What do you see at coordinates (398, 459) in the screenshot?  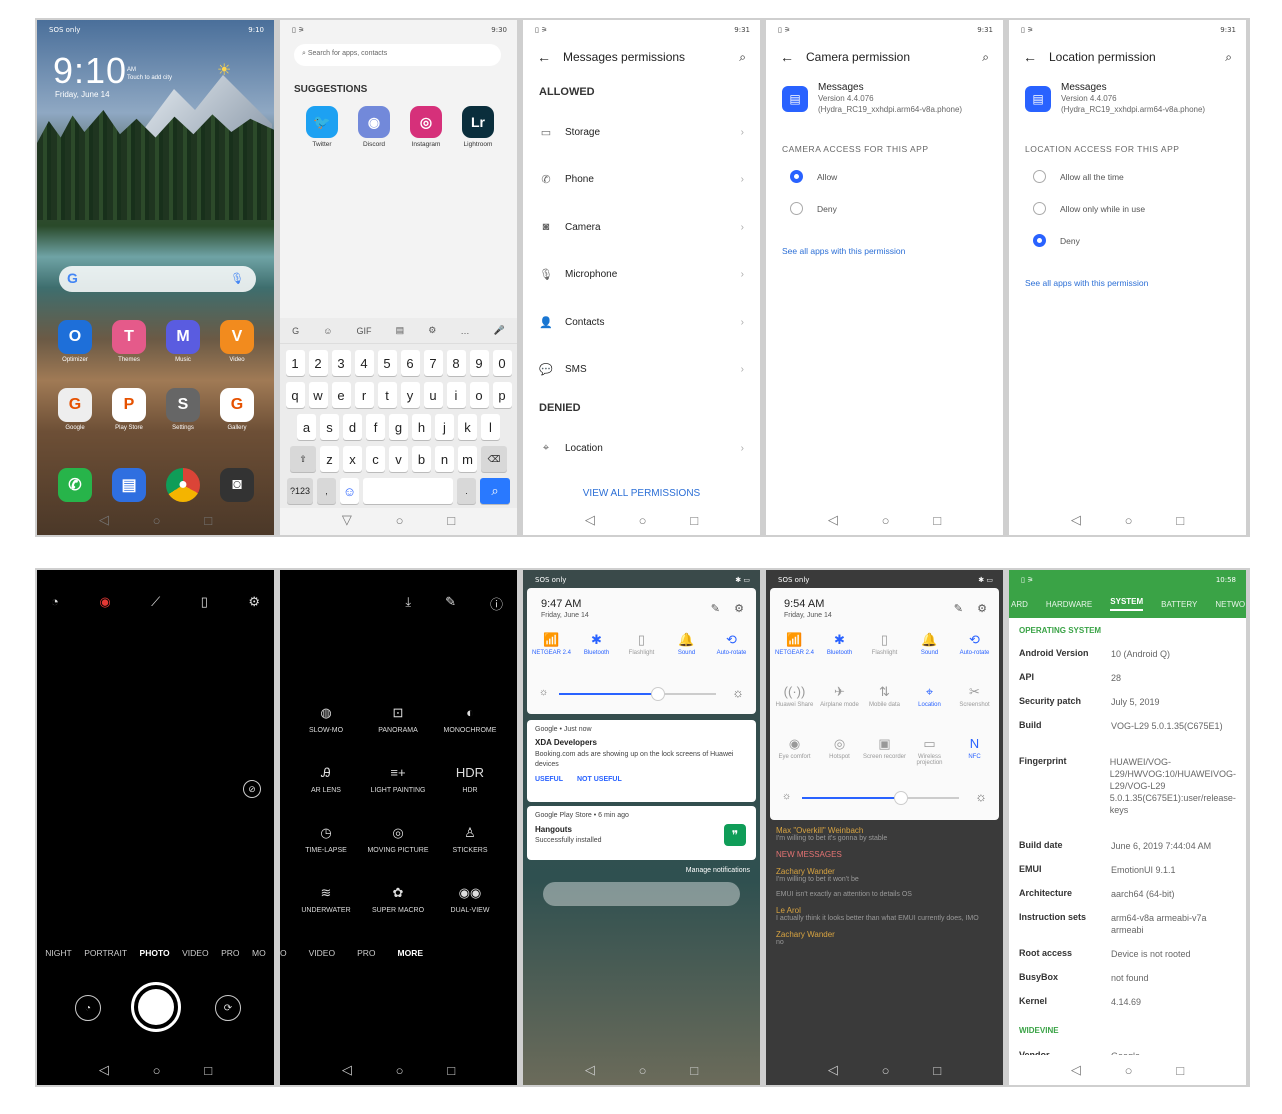 I see `key-v: v` at bounding box center [398, 459].